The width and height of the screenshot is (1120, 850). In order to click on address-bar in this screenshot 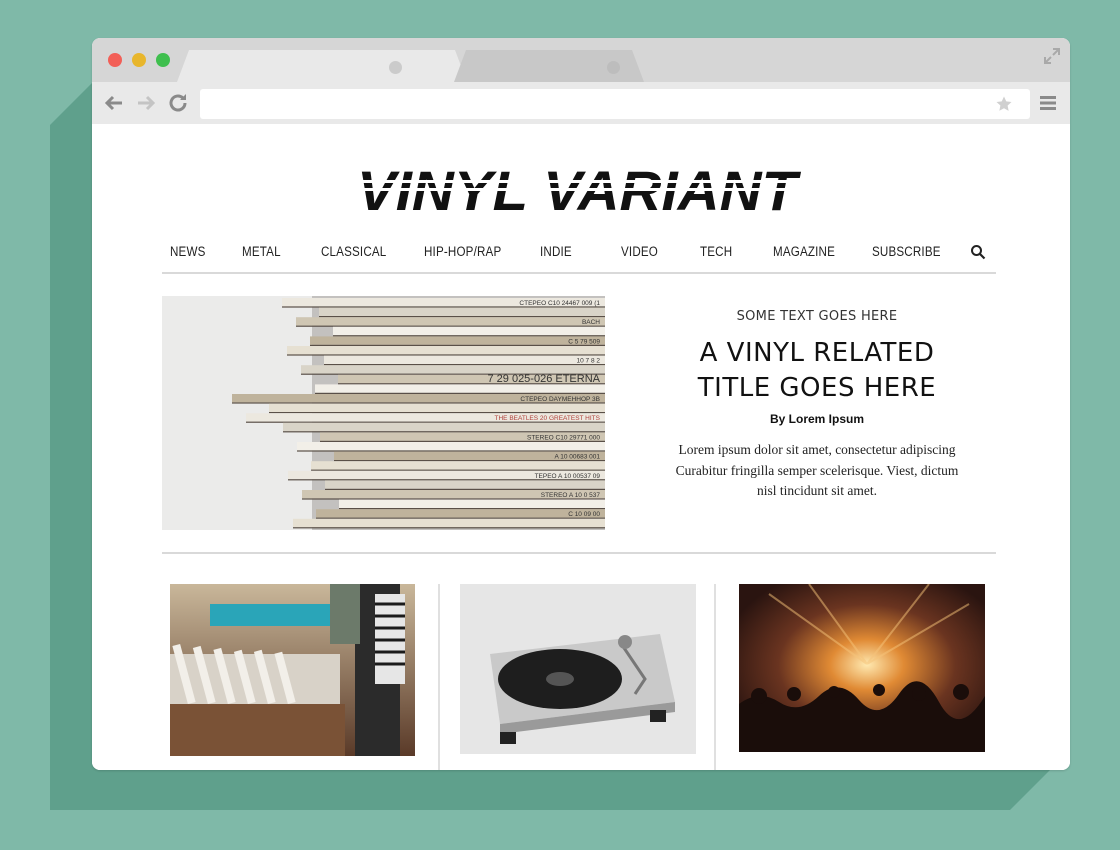, I will do `click(615, 104)`.